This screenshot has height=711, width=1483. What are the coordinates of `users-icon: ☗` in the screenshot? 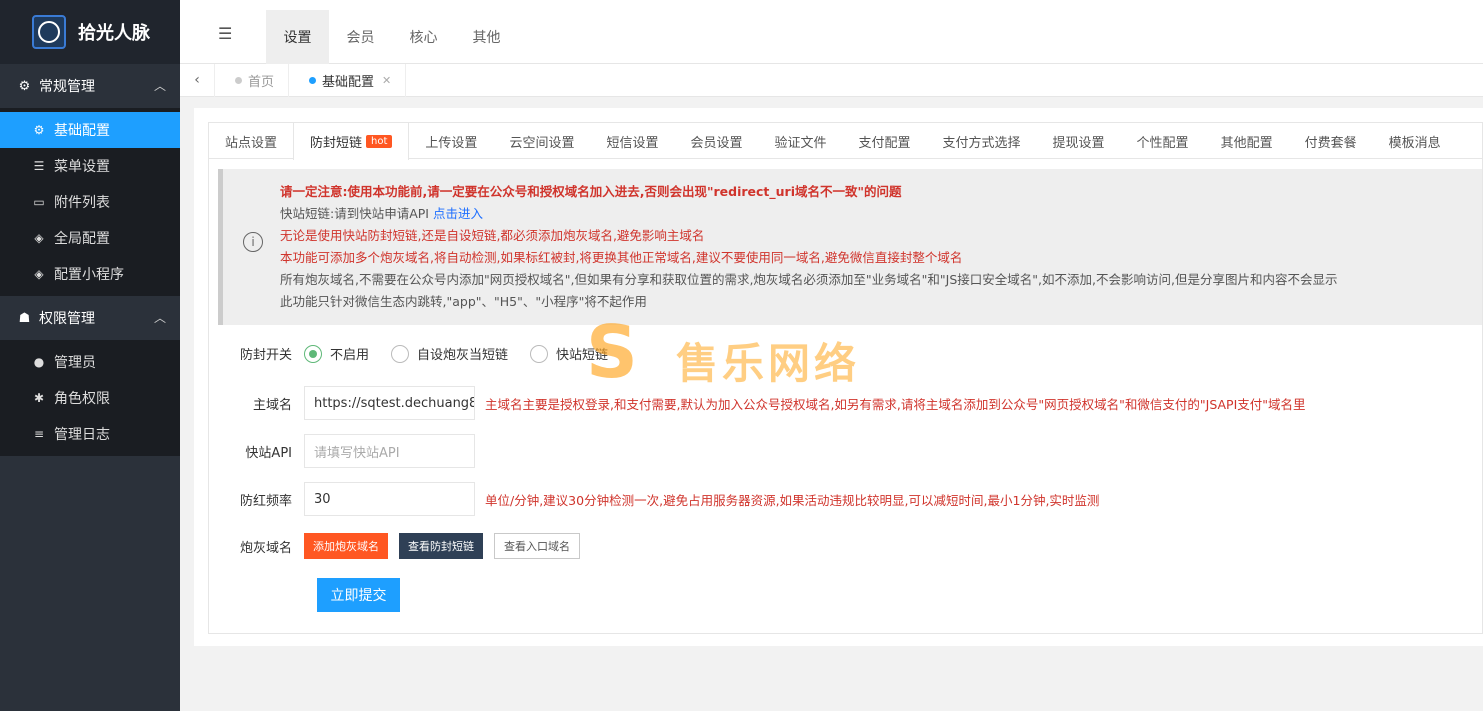 It's located at (24, 318).